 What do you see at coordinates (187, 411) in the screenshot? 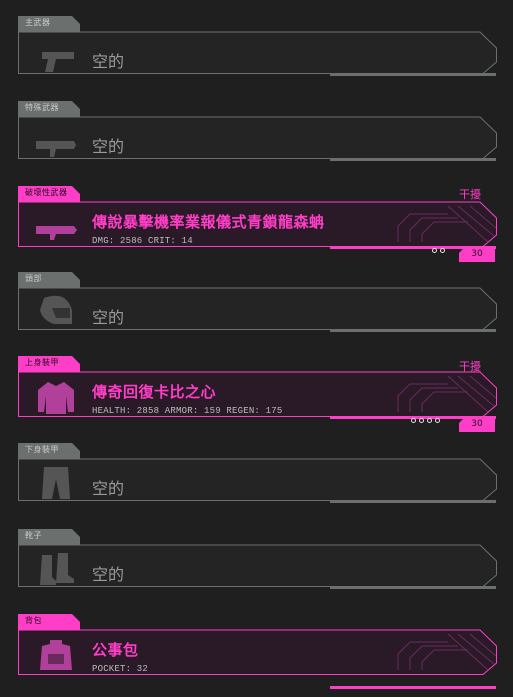
I see `item-stats: HEALTH: 2858 ARMOR: 159 REGEN: 175` at bounding box center [187, 411].